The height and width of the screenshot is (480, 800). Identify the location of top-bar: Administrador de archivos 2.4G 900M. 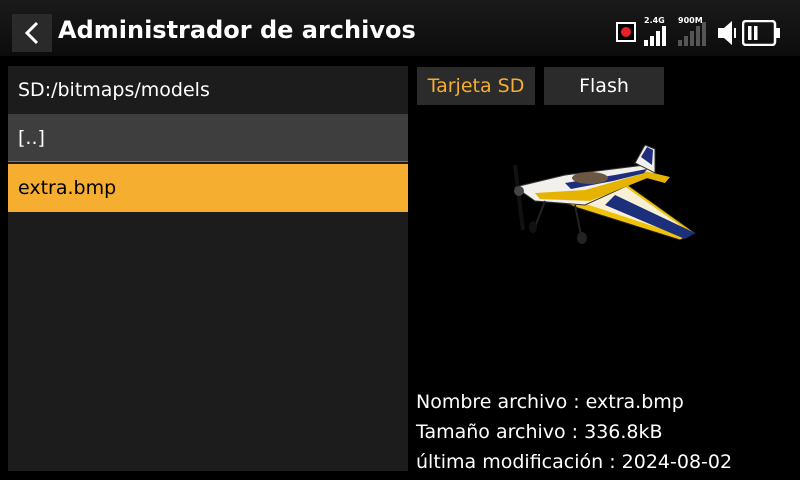
(400, 31).